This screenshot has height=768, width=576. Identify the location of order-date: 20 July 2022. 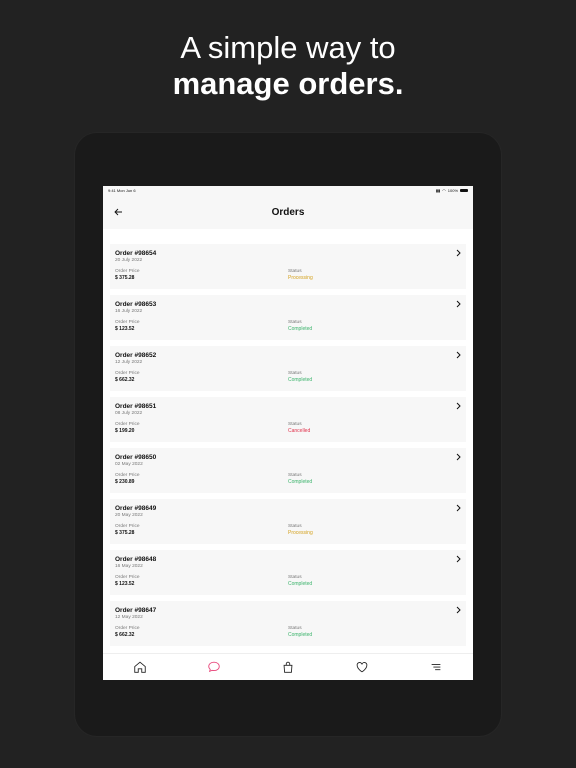
(129, 260).